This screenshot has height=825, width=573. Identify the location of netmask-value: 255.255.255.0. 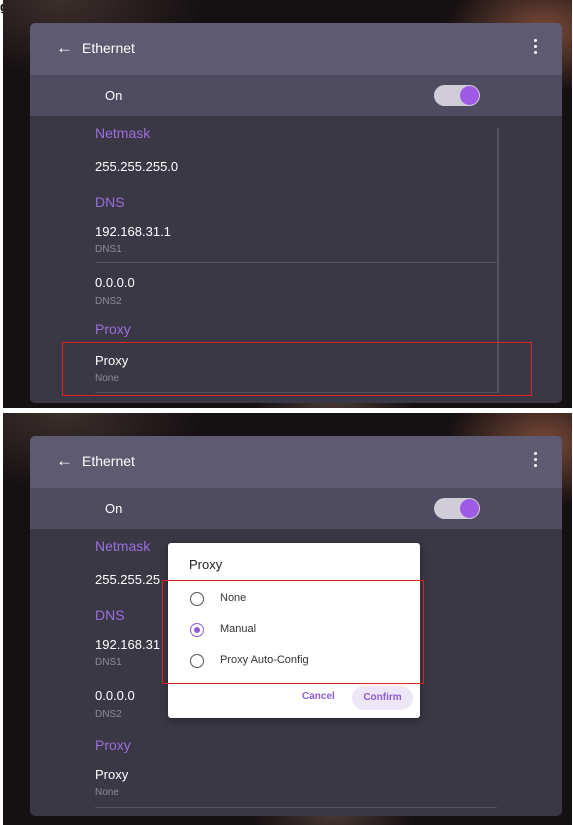
(137, 166).